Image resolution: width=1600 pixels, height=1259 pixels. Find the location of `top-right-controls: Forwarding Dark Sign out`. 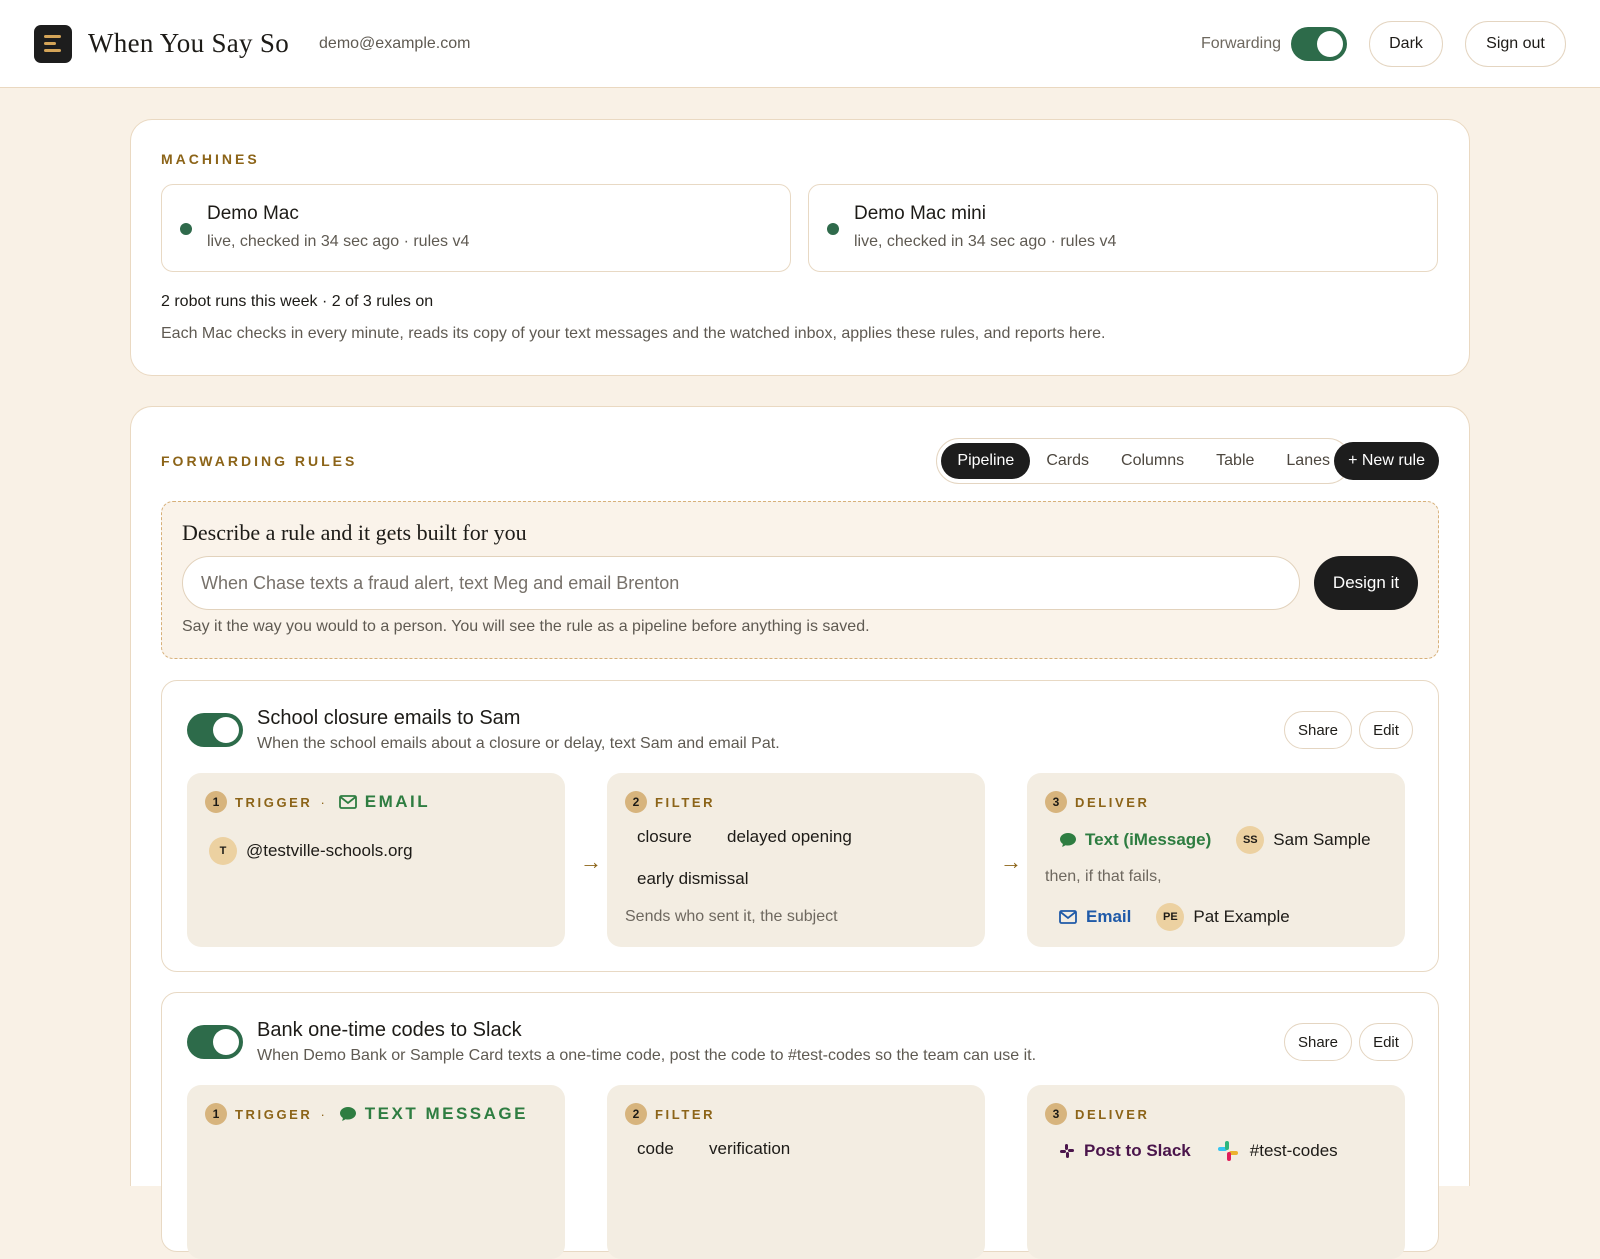

top-right-controls: Forwarding Dark Sign out is located at coordinates (1383, 43).